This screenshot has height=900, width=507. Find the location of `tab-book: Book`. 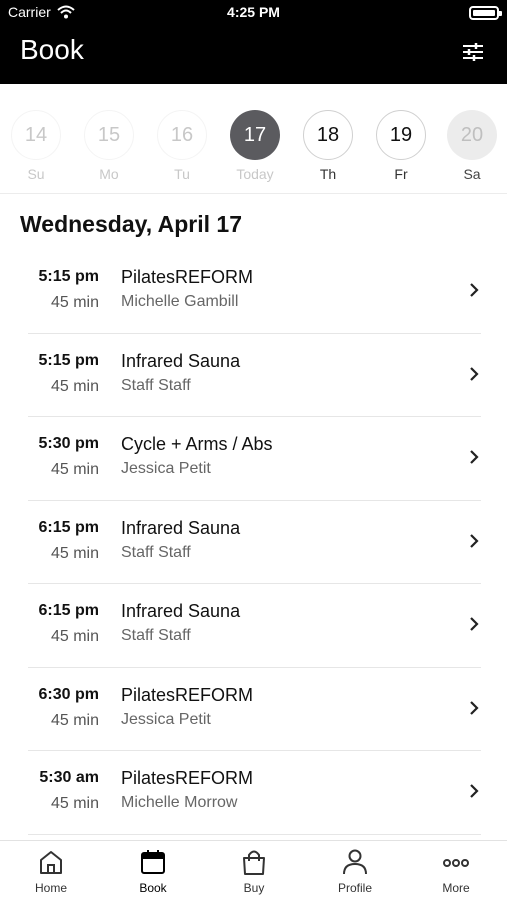

tab-book: Book is located at coordinates (153, 872).